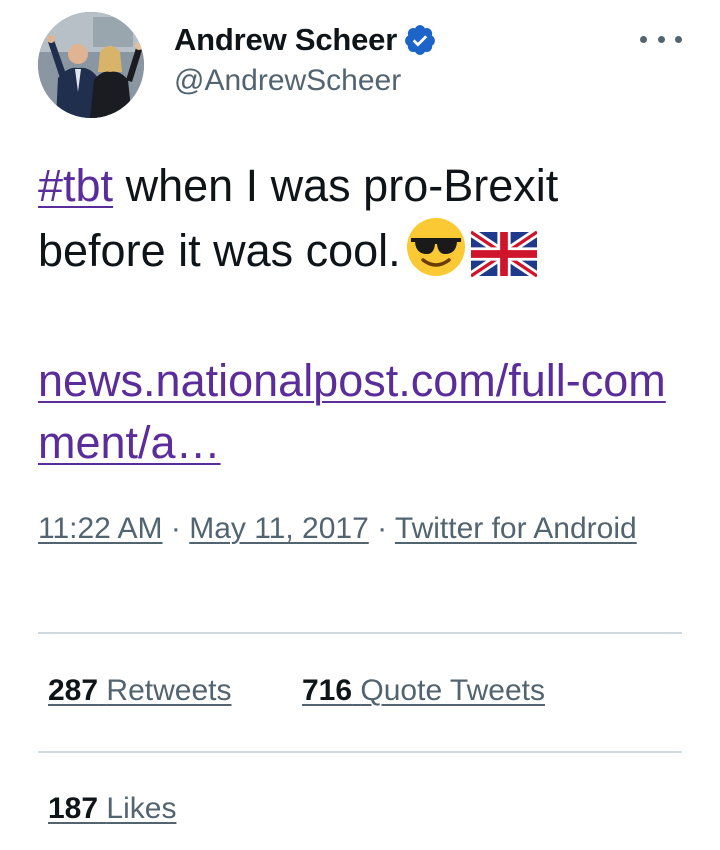 The height and width of the screenshot is (850, 720). I want to click on author-name-row: Andrew Scheer, so click(305, 40).